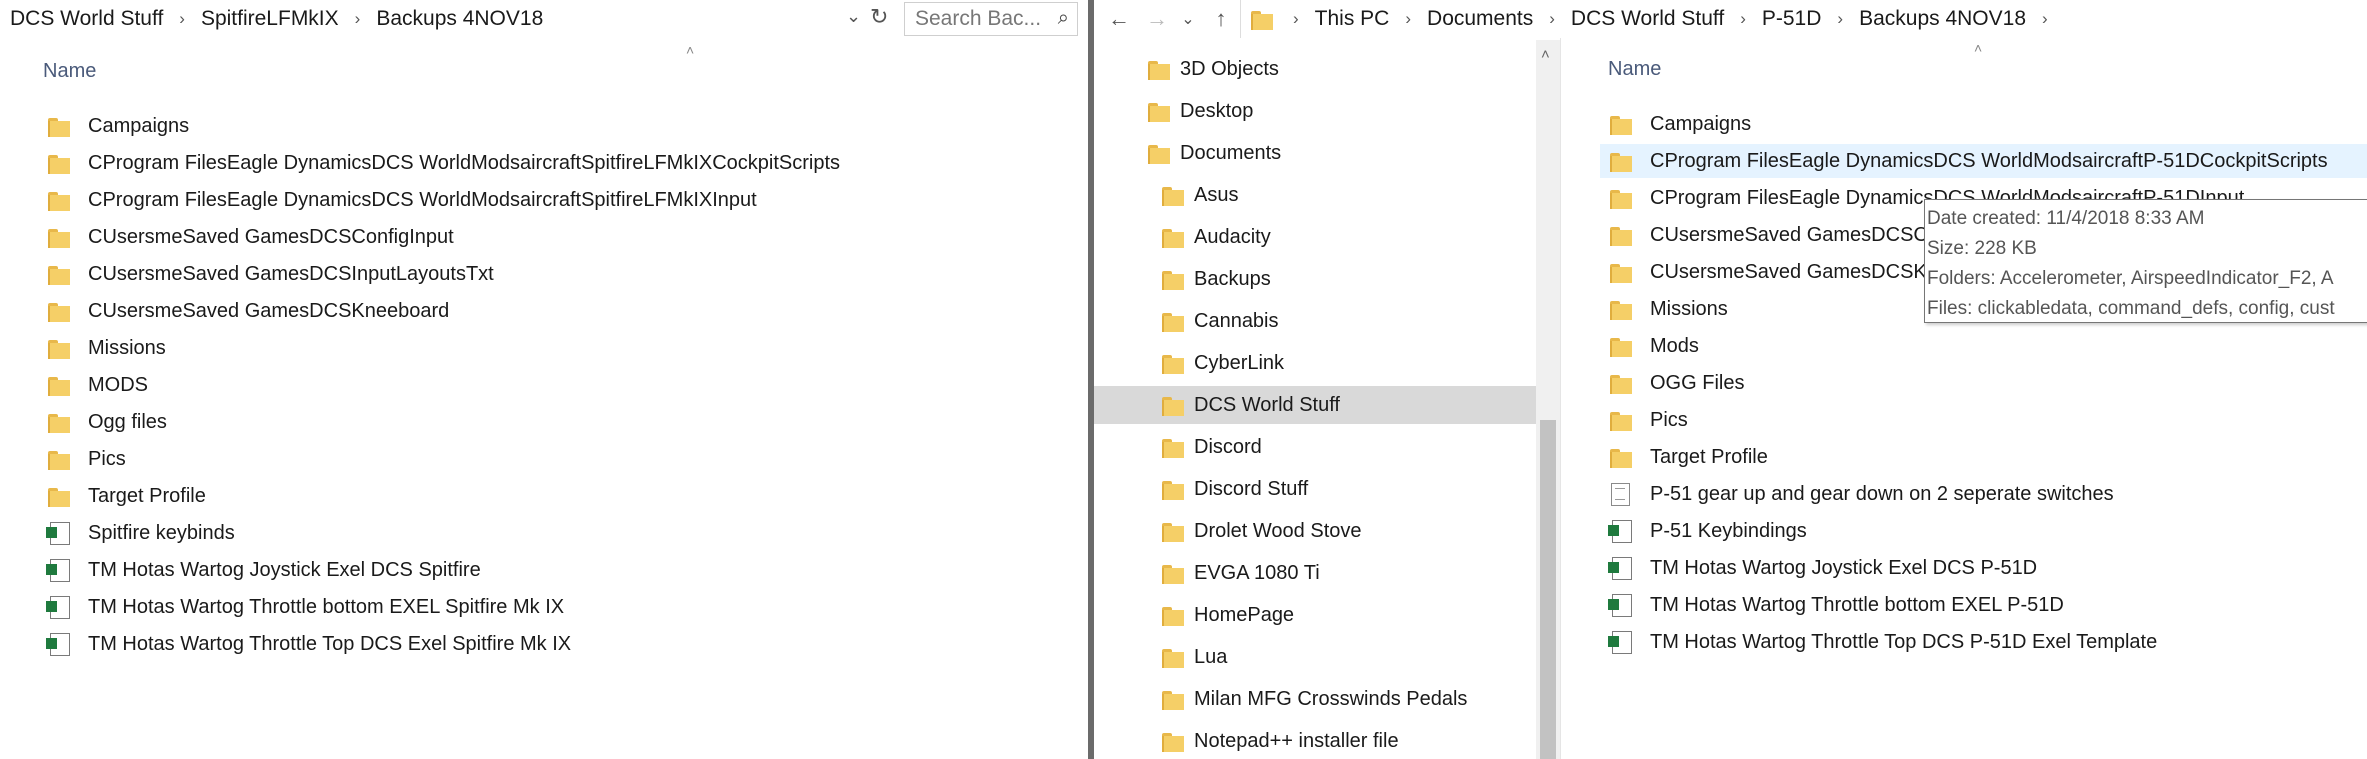  Describe the element at coordinates (1221, 19) in the screenshot. I see `up-arrow-icon: ↑` at that location.